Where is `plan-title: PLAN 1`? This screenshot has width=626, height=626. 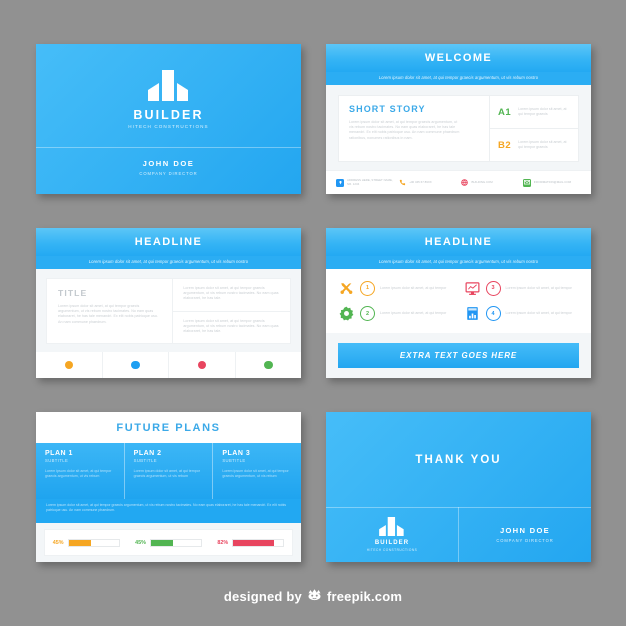
plan-title: PLAN 1 is located at coordinates (59, 453).